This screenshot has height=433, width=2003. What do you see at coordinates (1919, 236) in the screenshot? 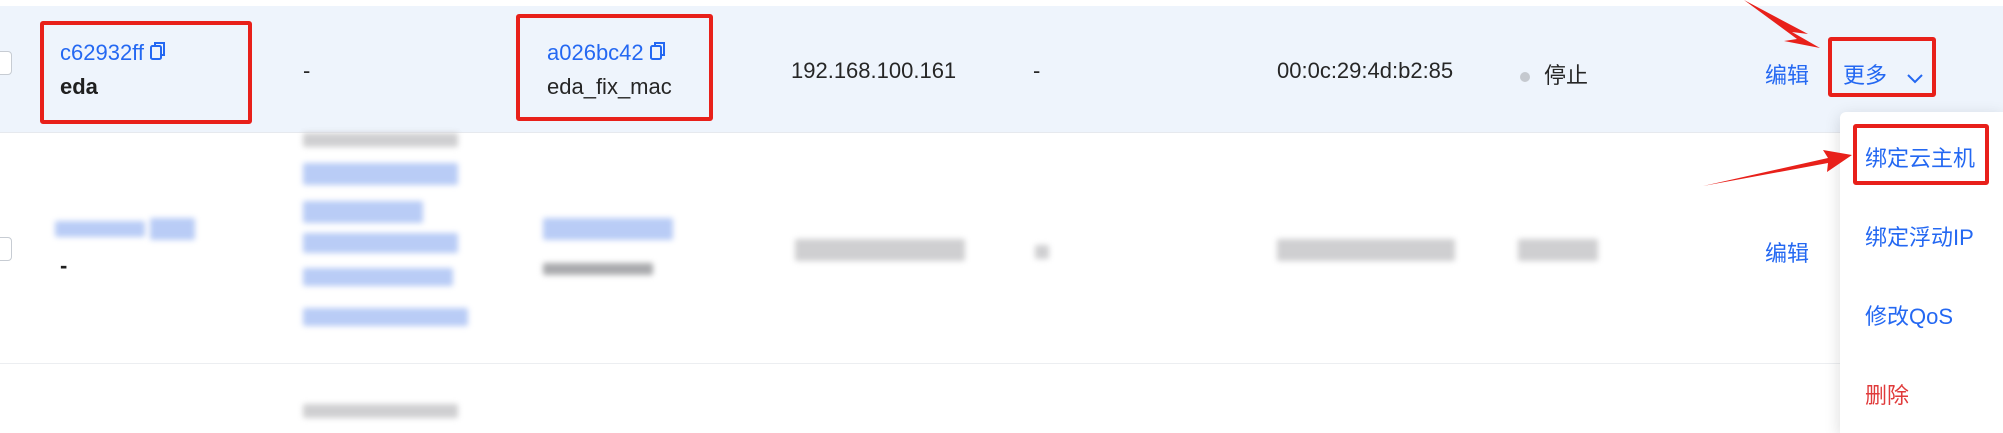
I see `menu-item-bind-floating-ip: 绑定浮动IP` at bounding box center [1919, 236].